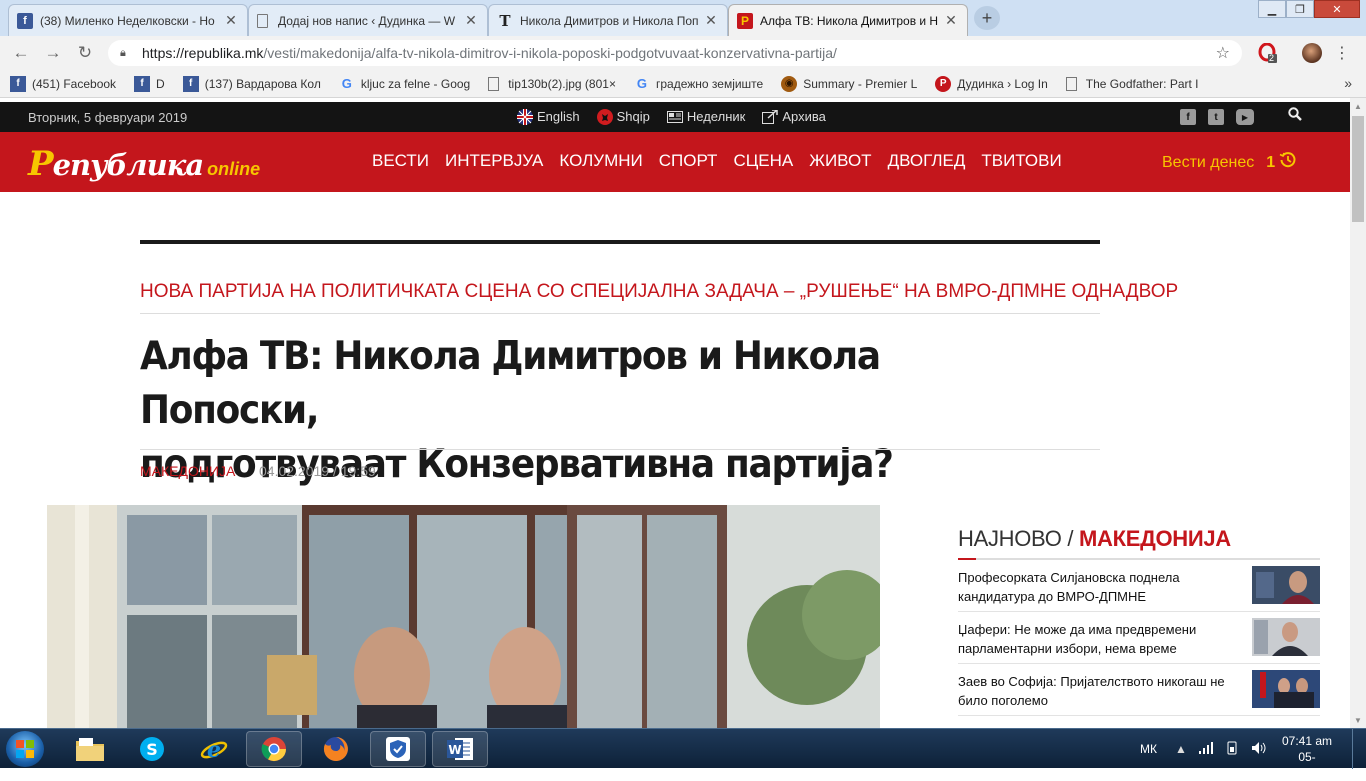 The image size is (1366, 781). Describe the element at coordinates (21, 53) in the screenshot. I see `back-button: ←` at that location.